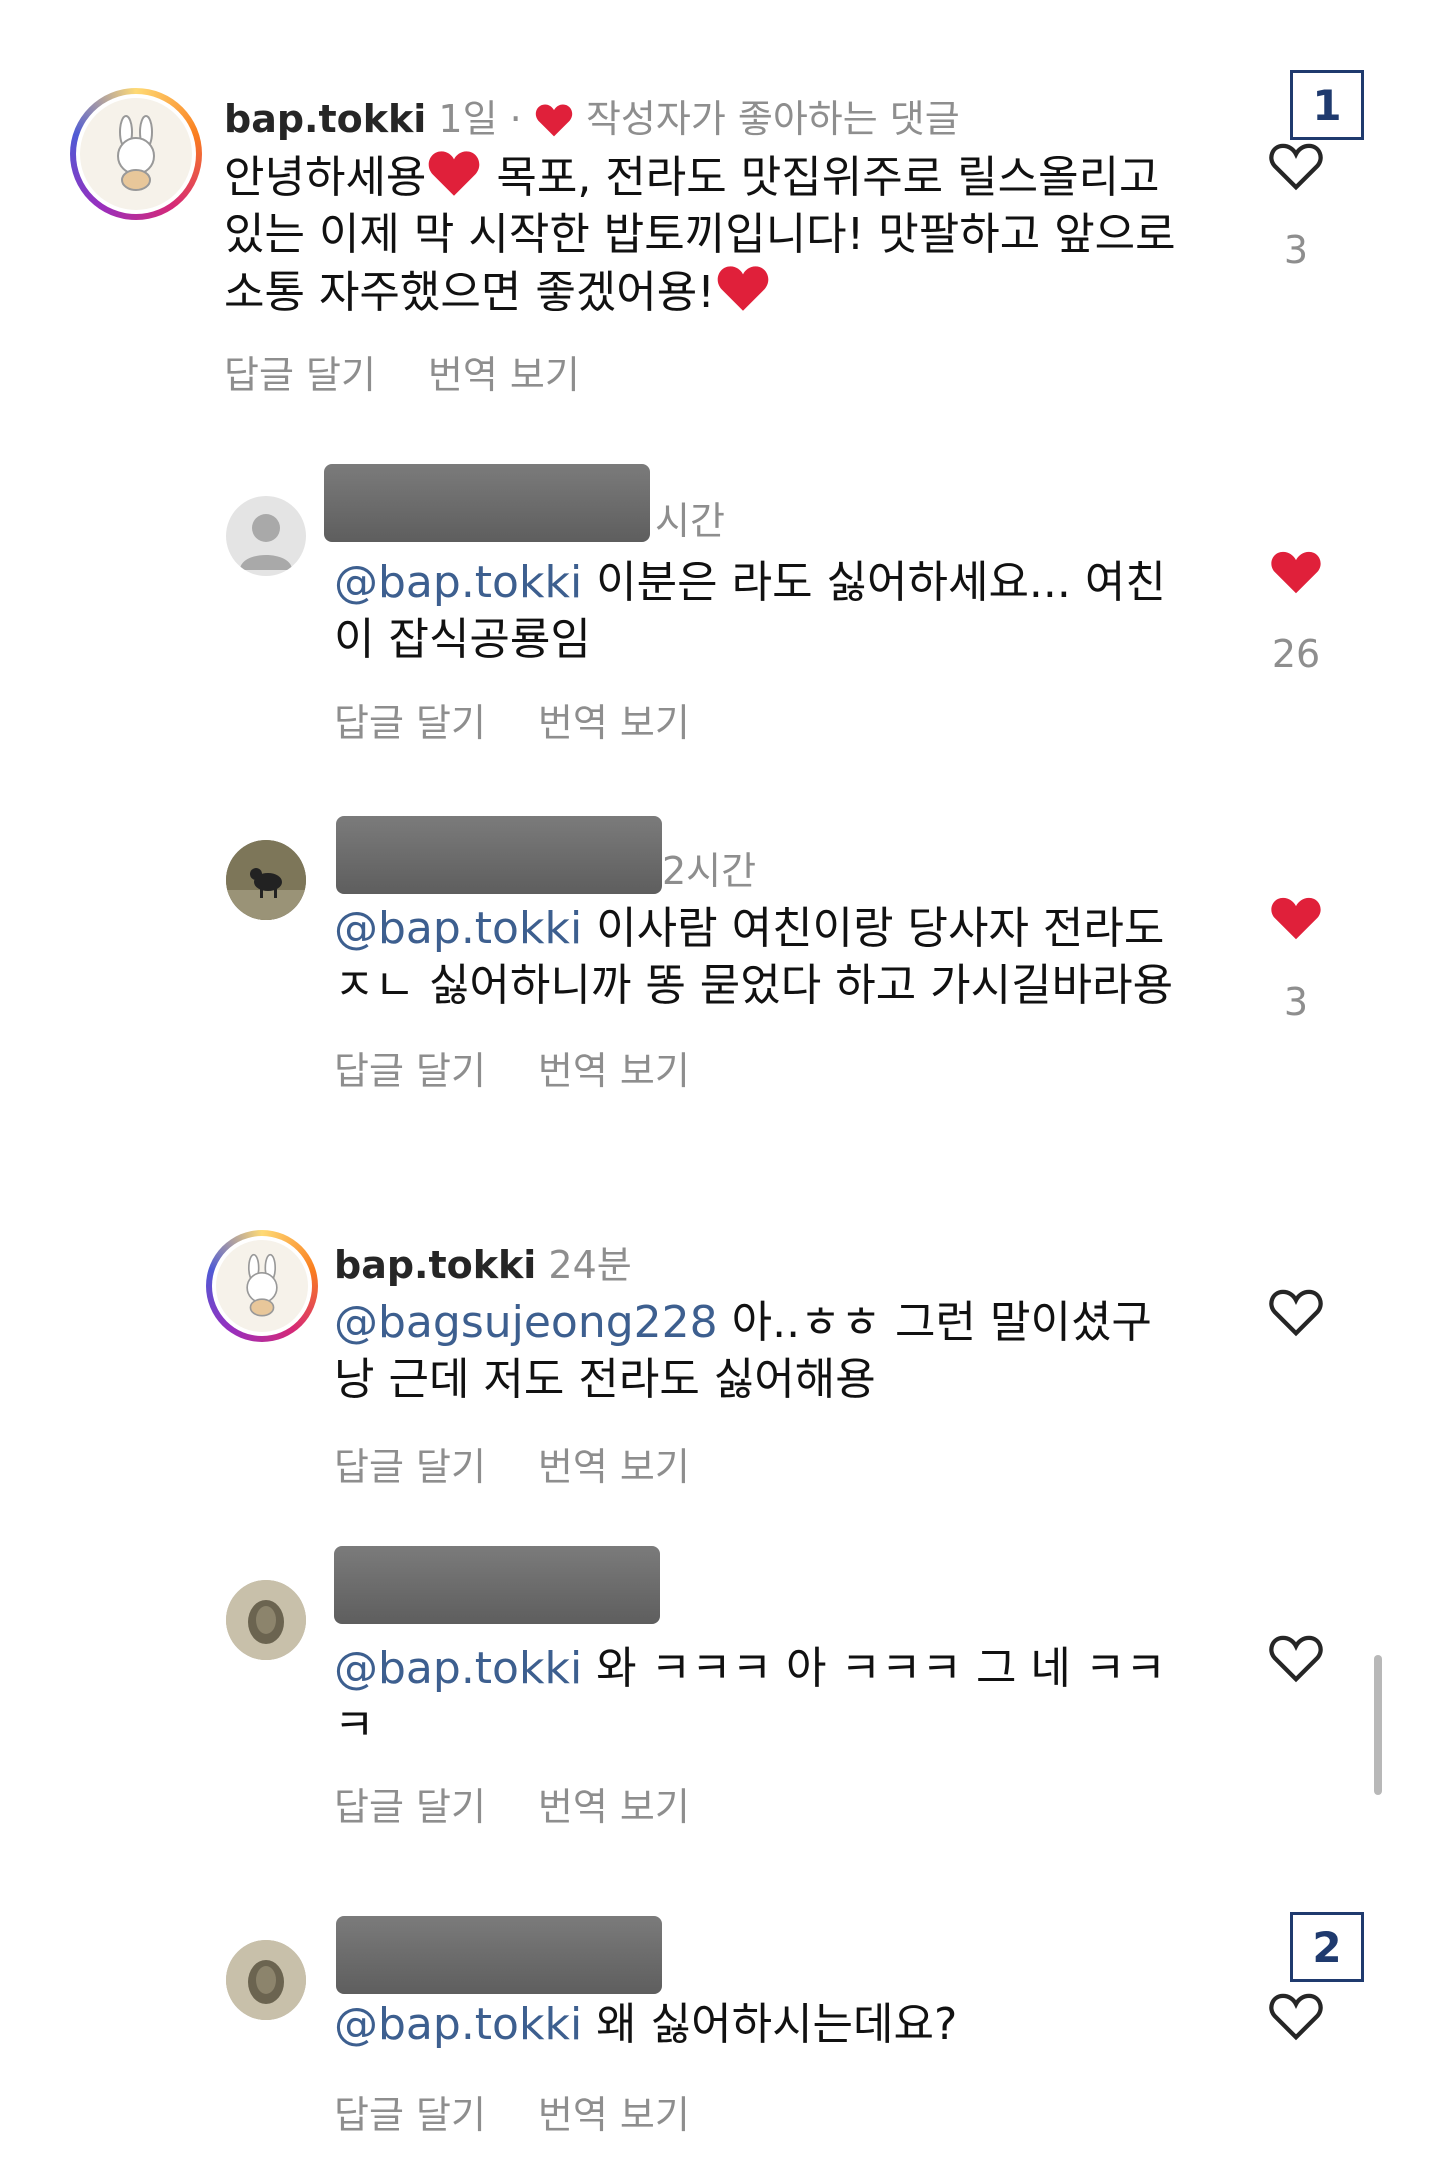 This screenshot has height=2160, width=1440. Describe the element at coordinates (468, 119) in the screenshot. I see `comment-time: 1일` at that location.